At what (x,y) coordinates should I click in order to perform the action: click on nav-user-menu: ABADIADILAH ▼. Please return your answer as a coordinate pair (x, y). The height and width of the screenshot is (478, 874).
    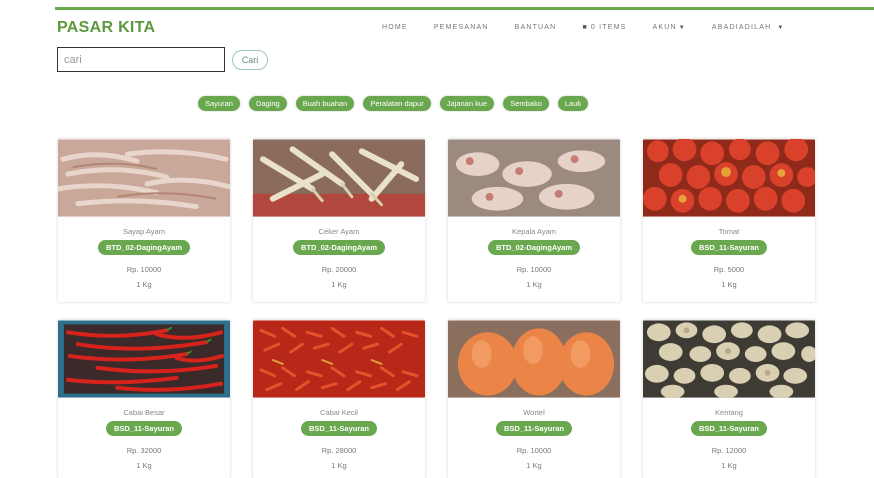
    Looking at the image, I should click on (748, 27).